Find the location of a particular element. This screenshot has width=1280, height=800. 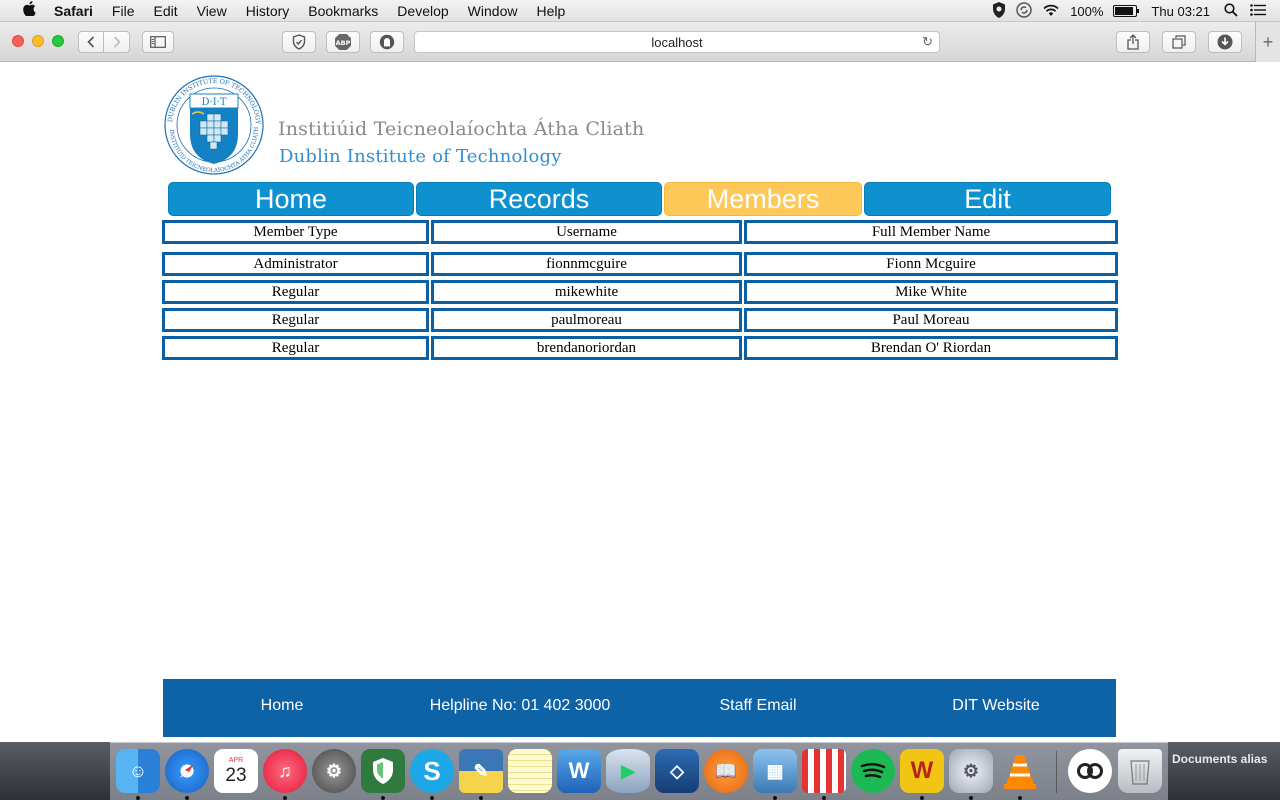

skype-icon: S is located at coordinates (432, 771).